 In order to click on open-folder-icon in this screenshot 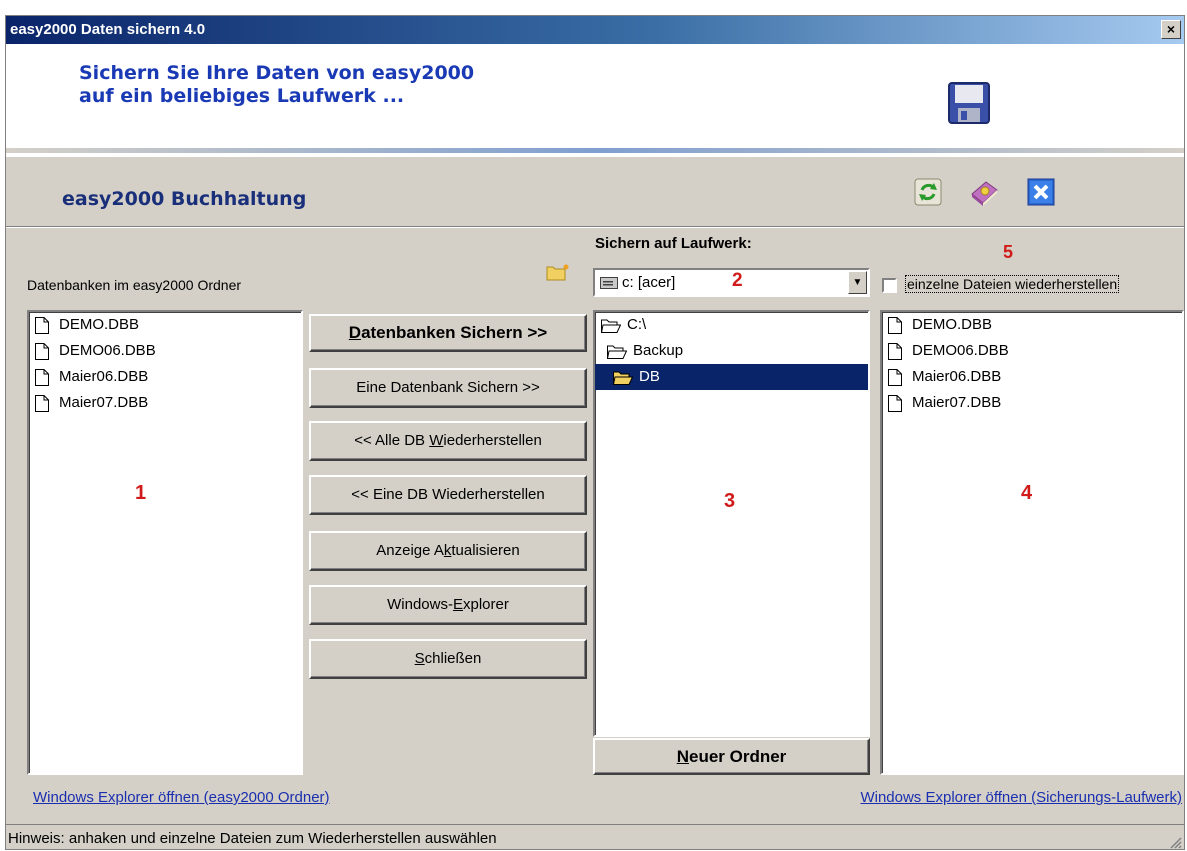, I will do `click(558, 272)`.